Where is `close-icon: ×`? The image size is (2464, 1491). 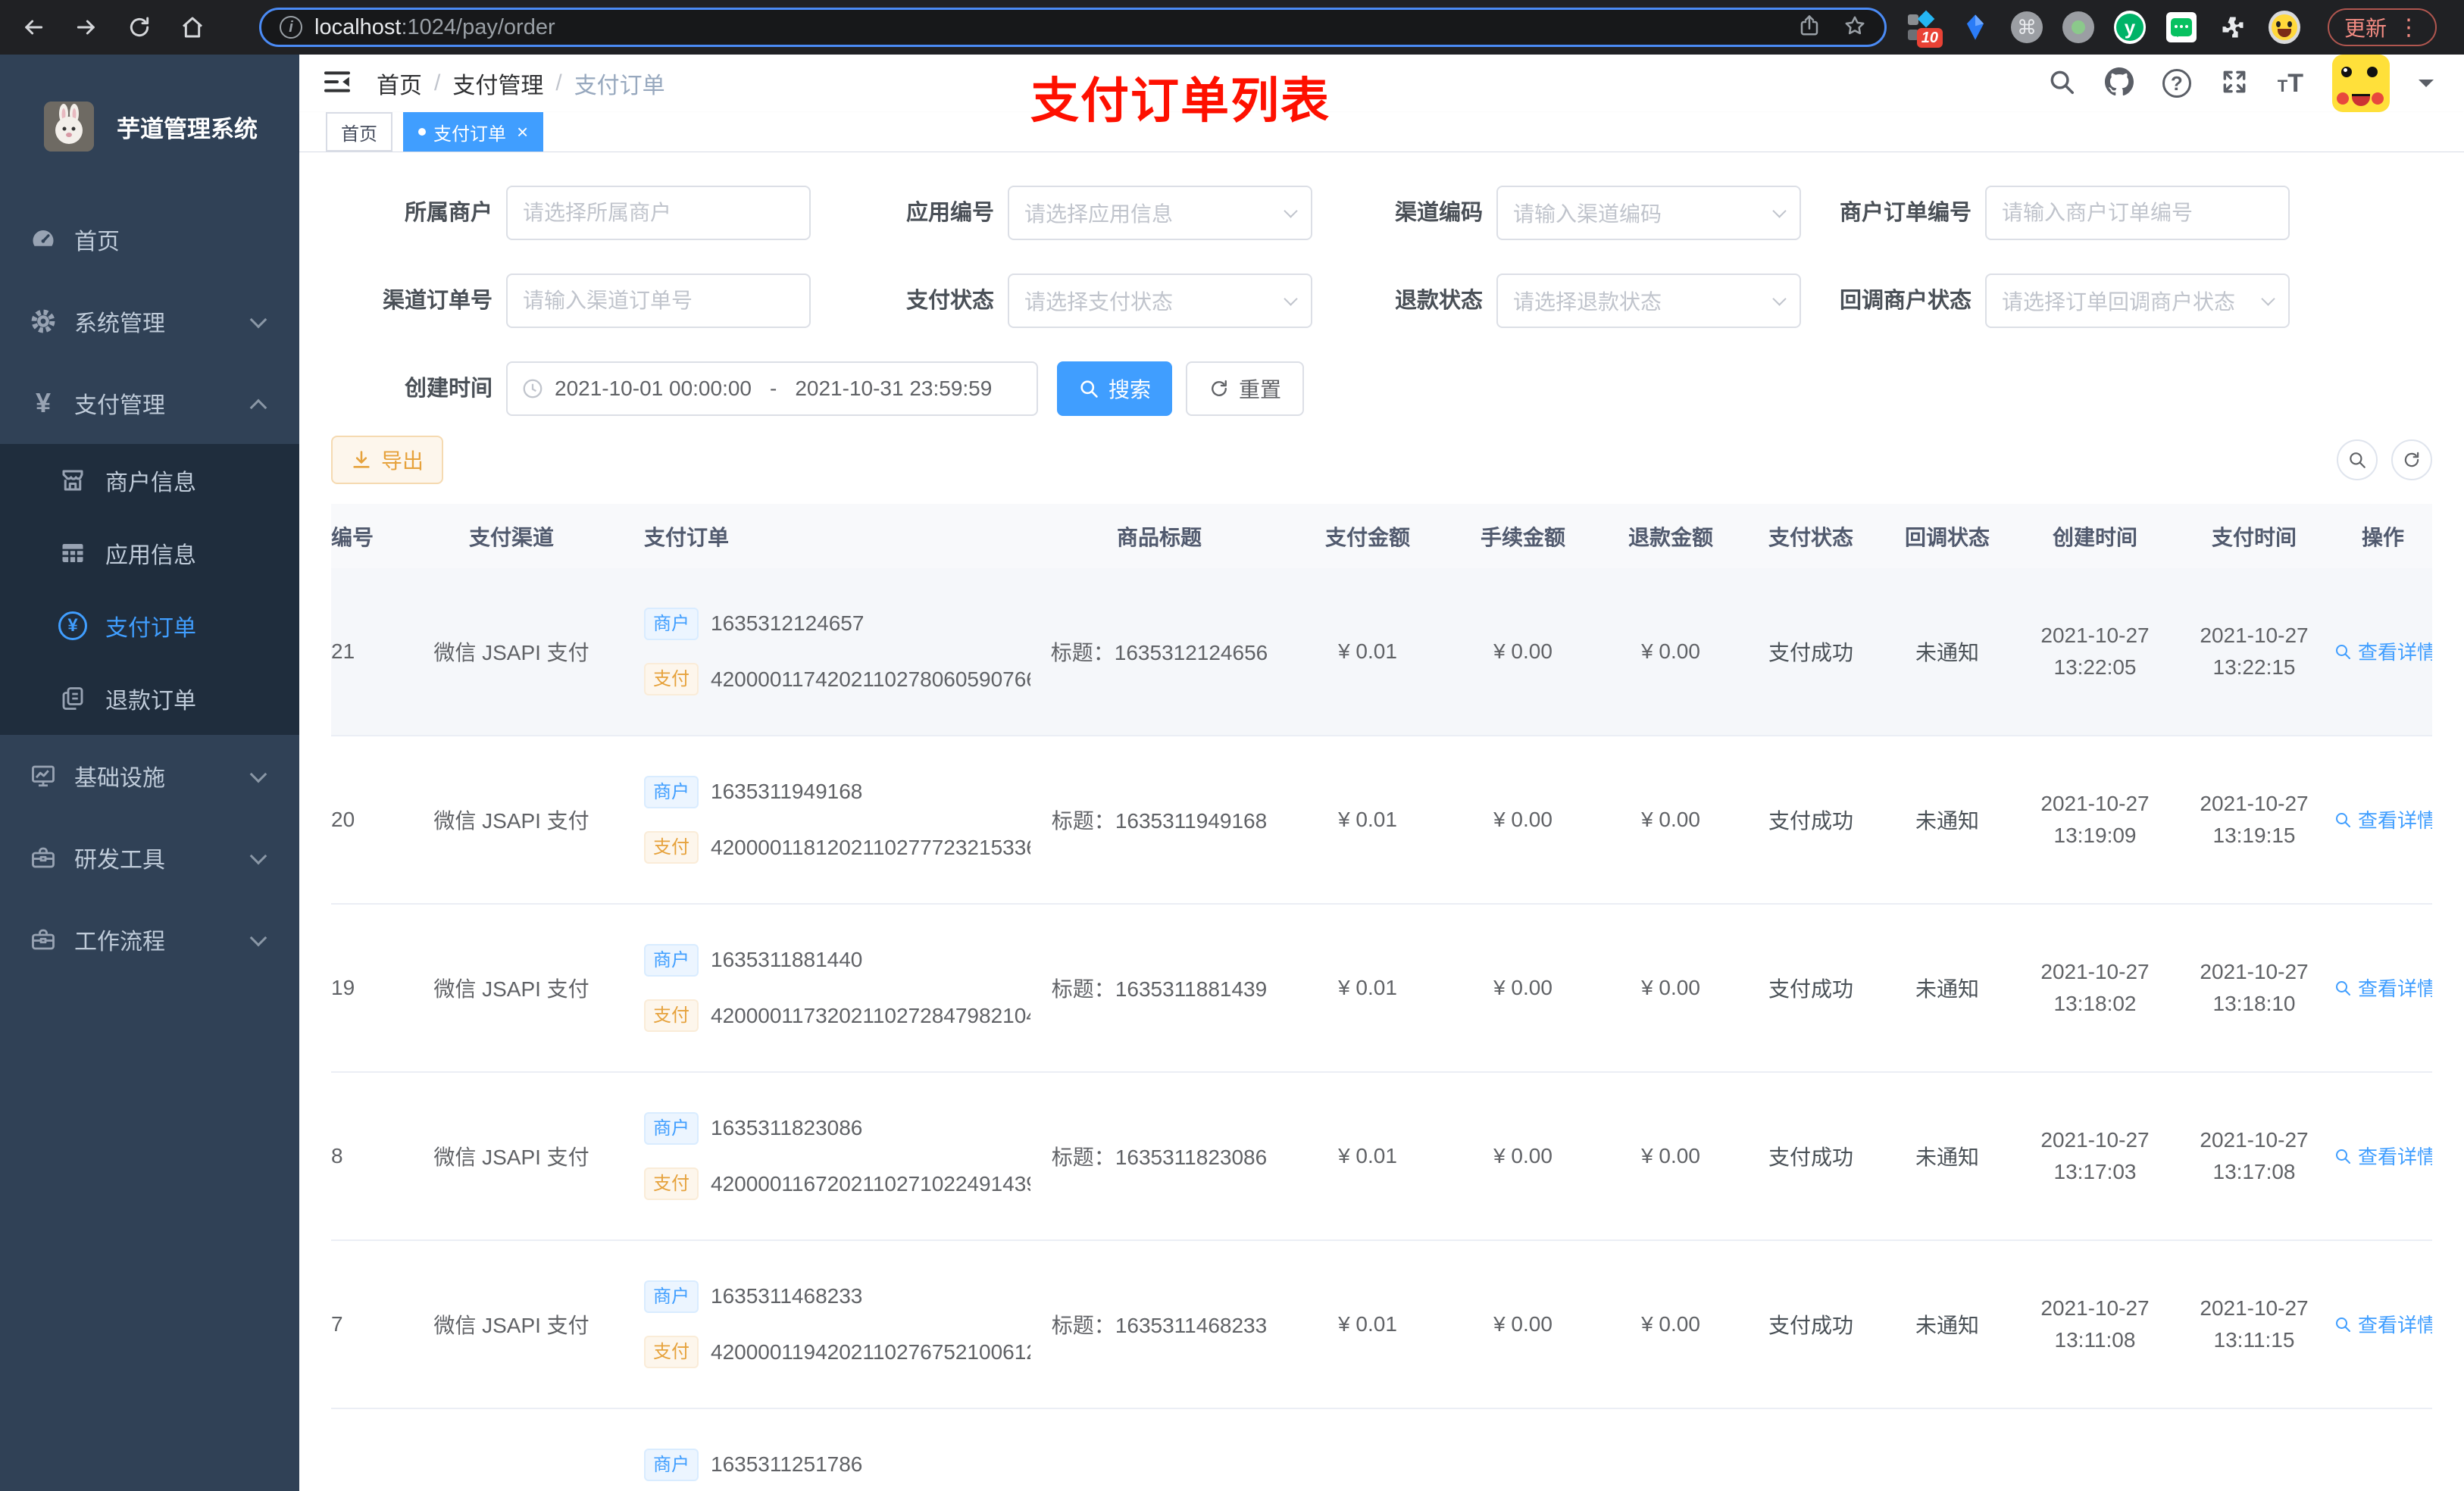
close-icon: × is located at coordinates (522, 132).